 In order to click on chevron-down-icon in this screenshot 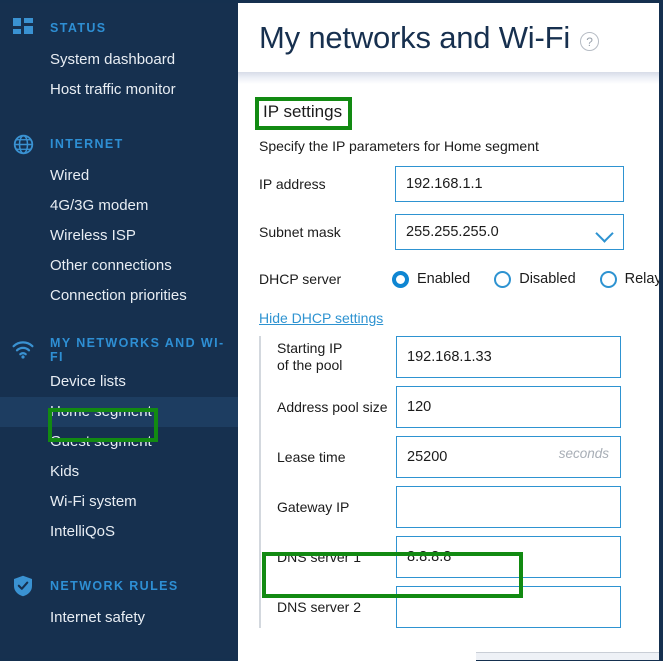, I will do `click(604, 233)`.